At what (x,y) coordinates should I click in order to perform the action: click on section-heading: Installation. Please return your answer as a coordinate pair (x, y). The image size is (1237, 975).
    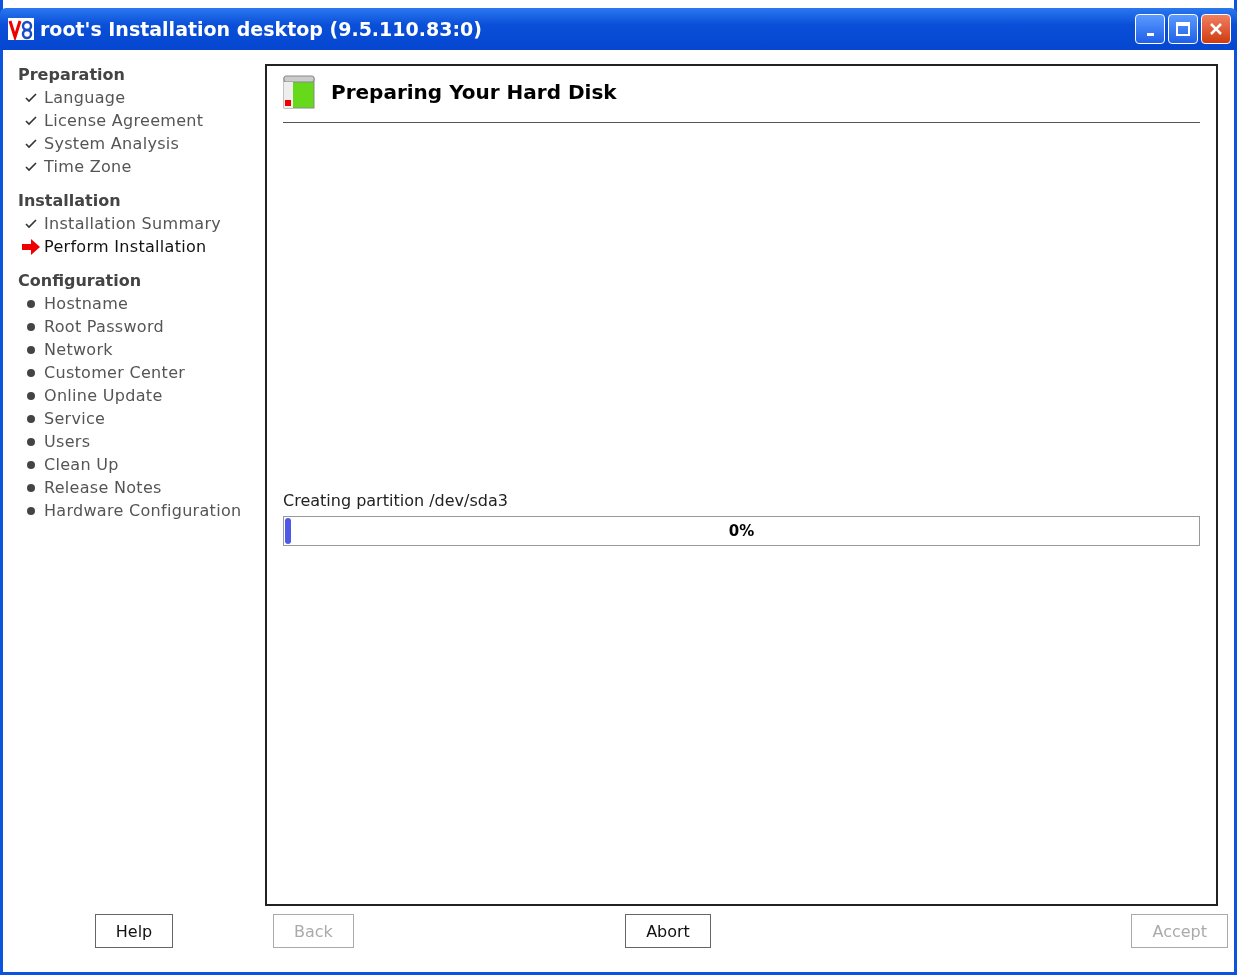
    Looking at the image, I should click on (70, 201).